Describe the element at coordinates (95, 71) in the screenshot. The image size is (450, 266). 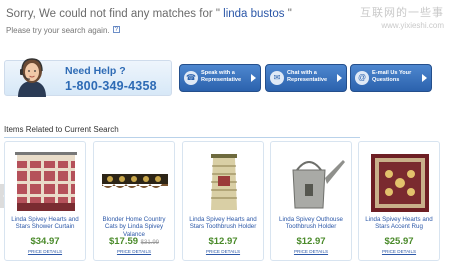
I see `need-help-title: Need Help ?` at that location.